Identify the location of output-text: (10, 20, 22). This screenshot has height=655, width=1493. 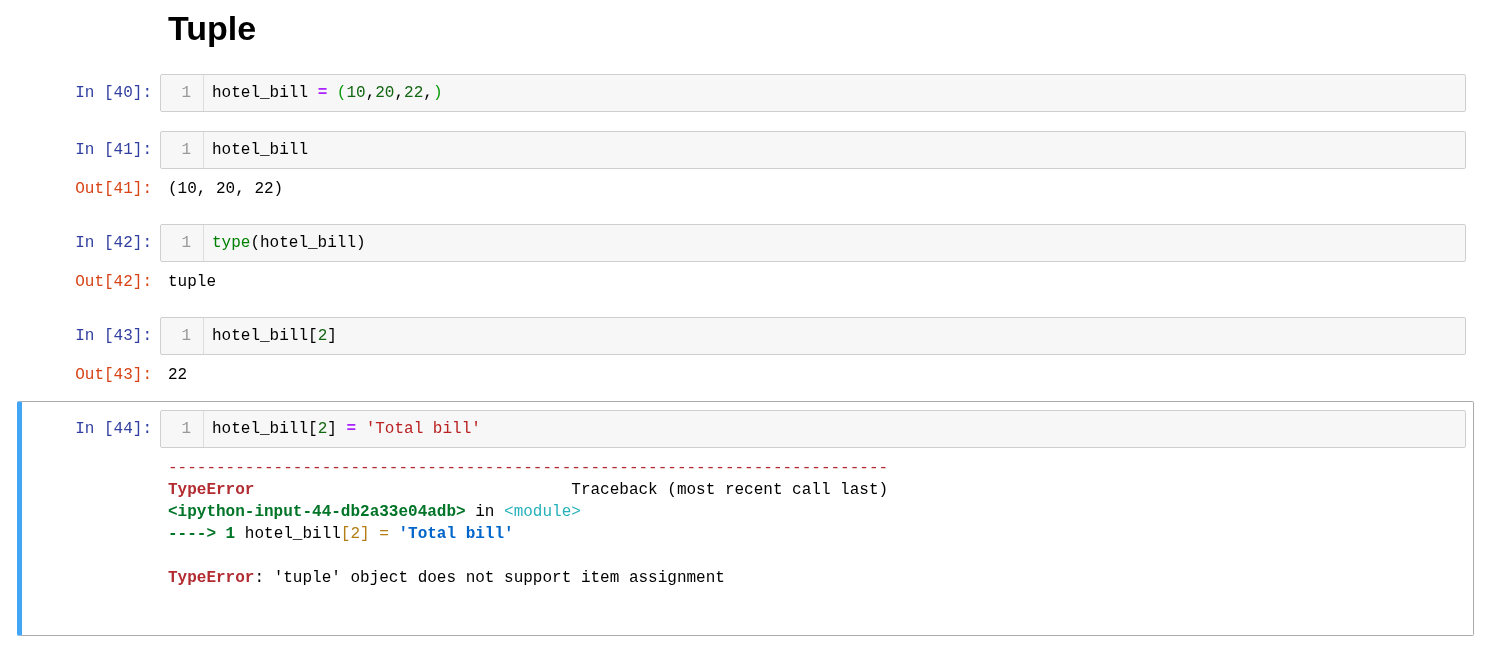
(225, 189).